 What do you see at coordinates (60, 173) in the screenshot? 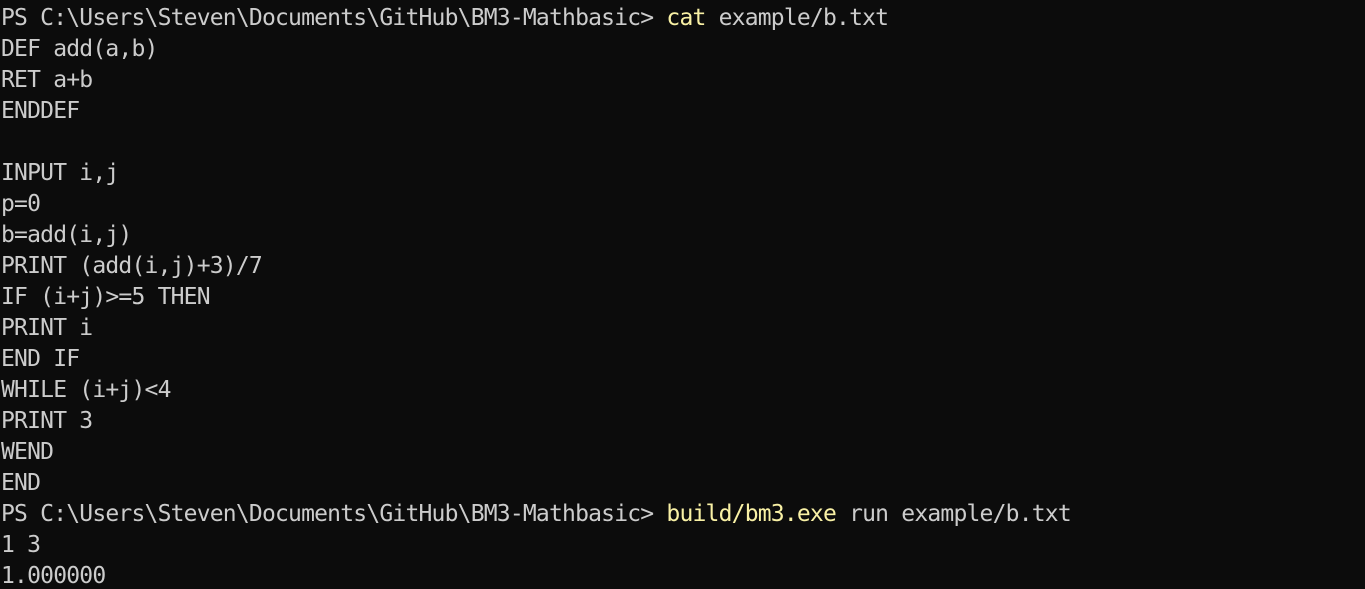
I see `output-line: INPUT i,j` at bounding box center [60, 173].